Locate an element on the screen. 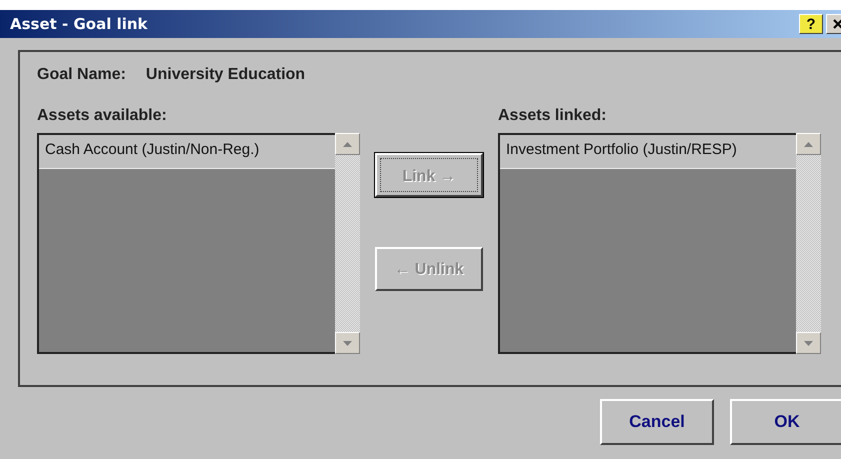 The width and height of the screenshot is (841, 459). linked-label: Assets linked: is located at coordinates (553, 116).